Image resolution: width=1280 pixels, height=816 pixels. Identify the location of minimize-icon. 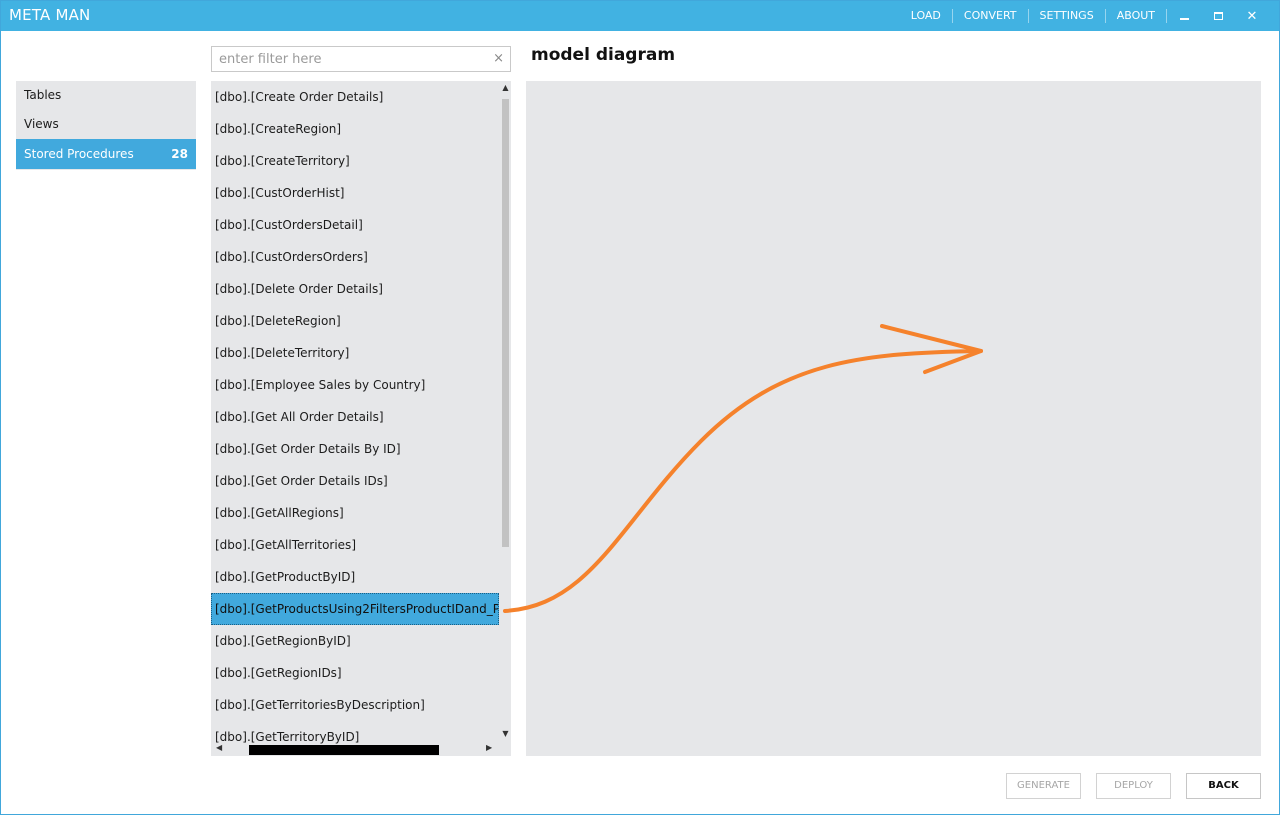
(1184, 16).